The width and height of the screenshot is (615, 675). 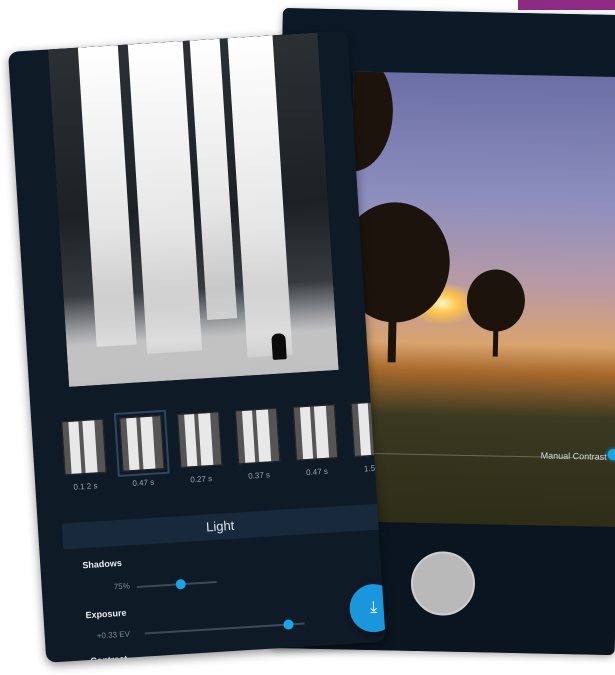 What do you see at coordinates (367, 608) in the screenshot?
I see `save-fab-button: ⤓` at bounding box center [367, 608].